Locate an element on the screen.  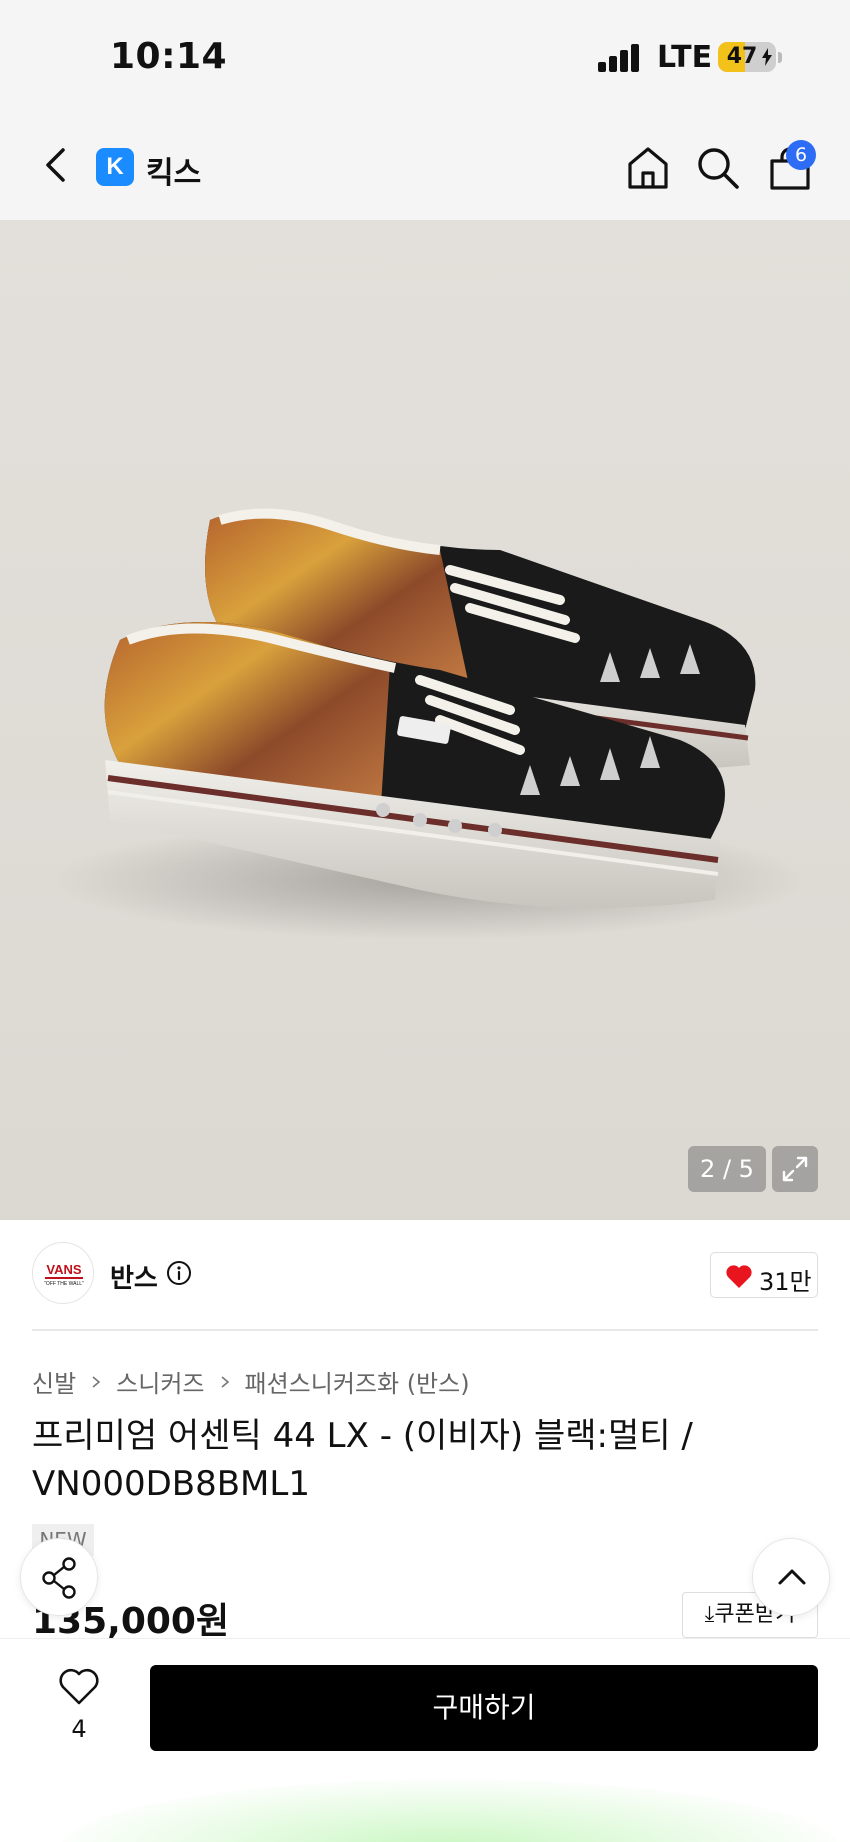
cart-count-badge: 6 is located at coordinates (801, 155).